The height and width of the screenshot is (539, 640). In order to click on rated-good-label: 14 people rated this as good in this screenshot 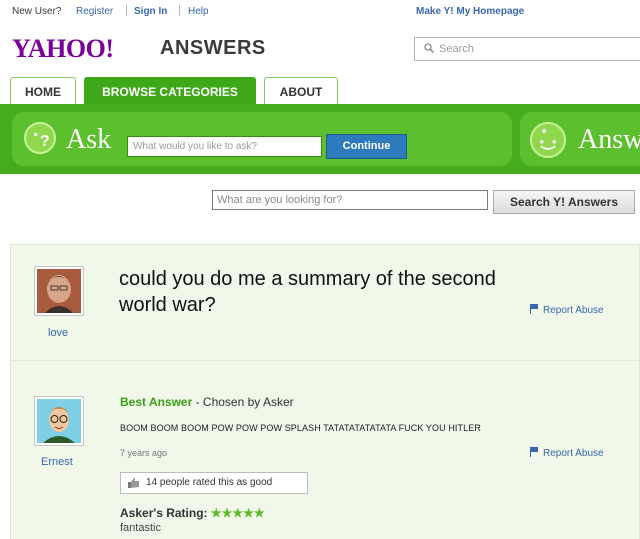, I will do `click(209, 482)`.